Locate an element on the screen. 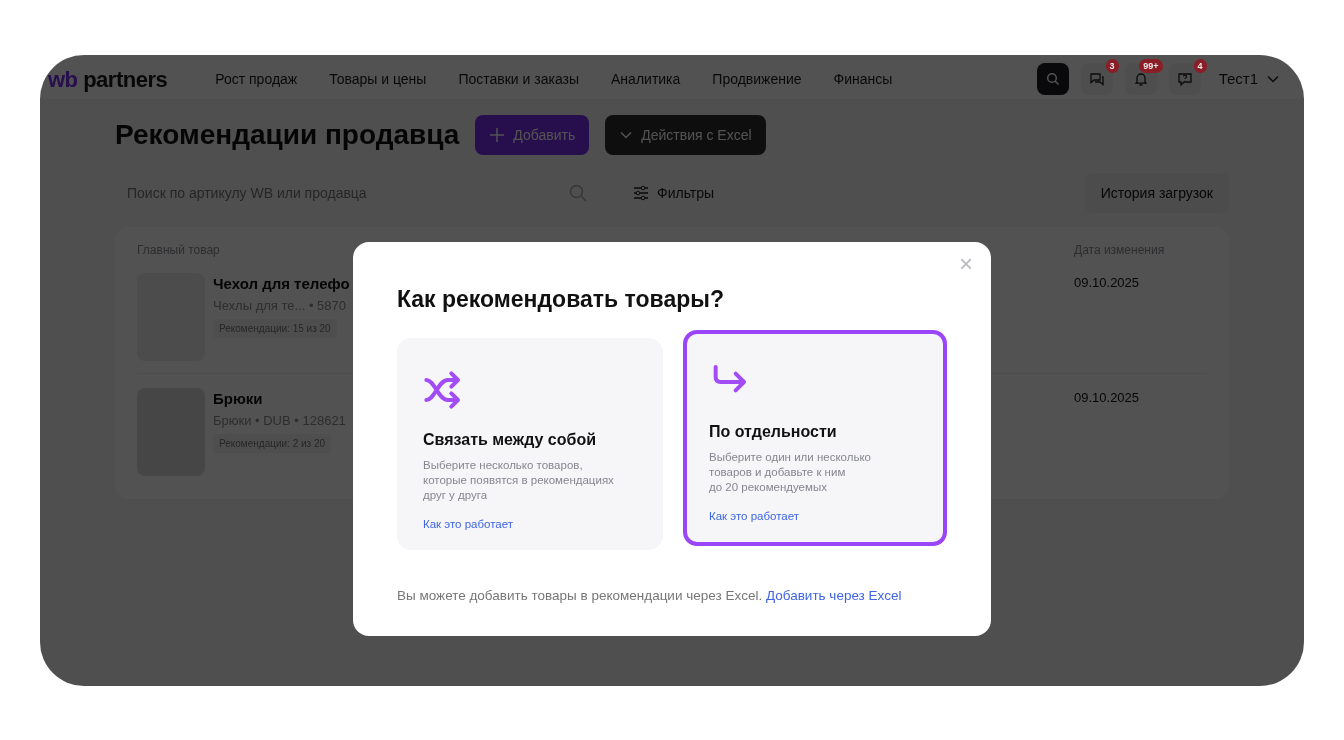 Image resolution: width=1344 pixels, height=740 pixels. notification-badge: 4 is located at coordinates (1200, 66).